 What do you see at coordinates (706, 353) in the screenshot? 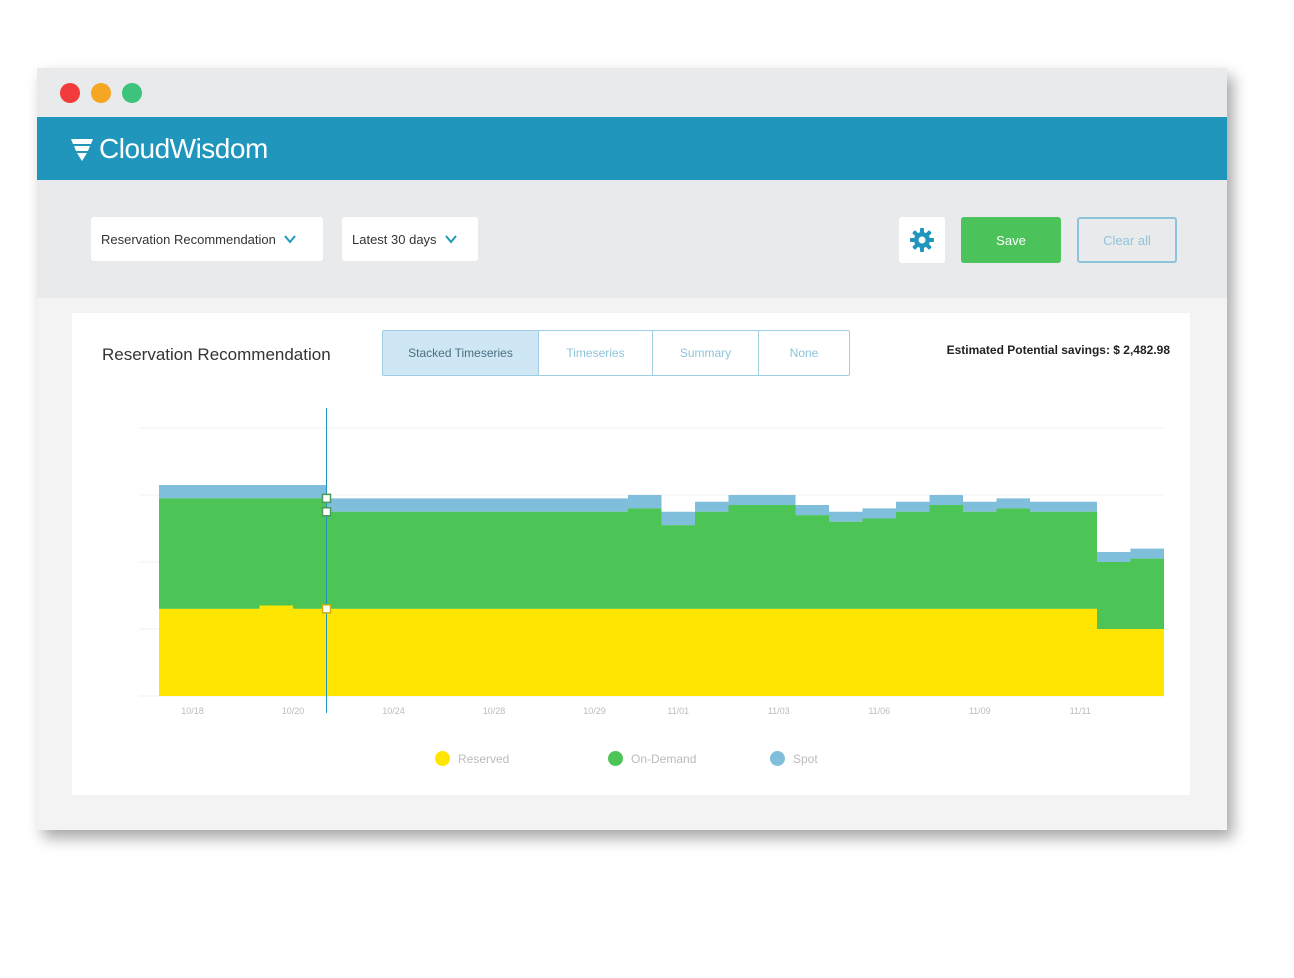
I see `tab-summary: Summary` at bounding box center [706, 353].